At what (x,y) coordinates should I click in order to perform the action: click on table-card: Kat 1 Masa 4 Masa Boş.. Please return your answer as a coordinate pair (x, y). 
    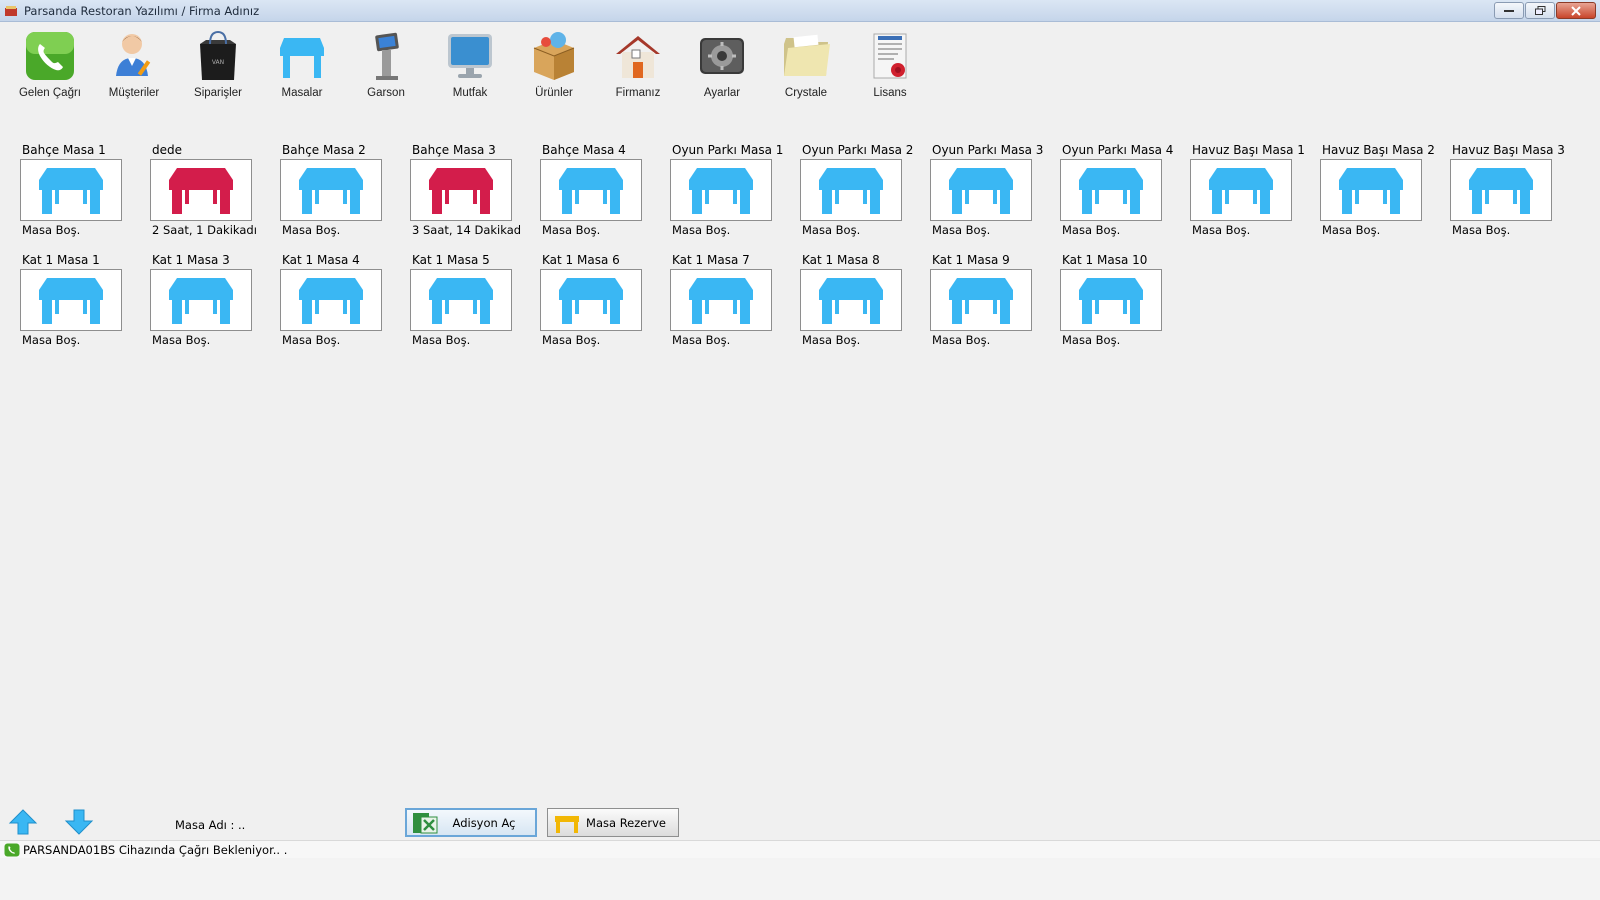
    Looking at the image, I should click on (345, 301).